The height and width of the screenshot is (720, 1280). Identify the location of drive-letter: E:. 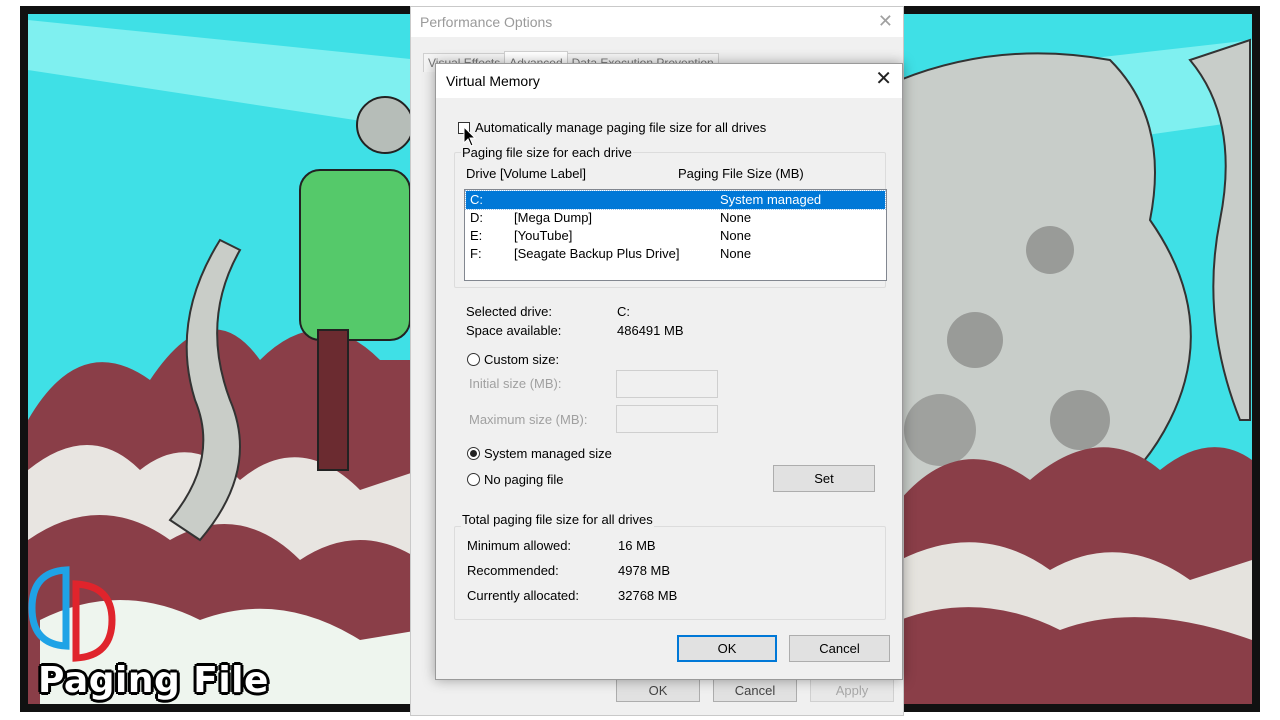
(476, 235).